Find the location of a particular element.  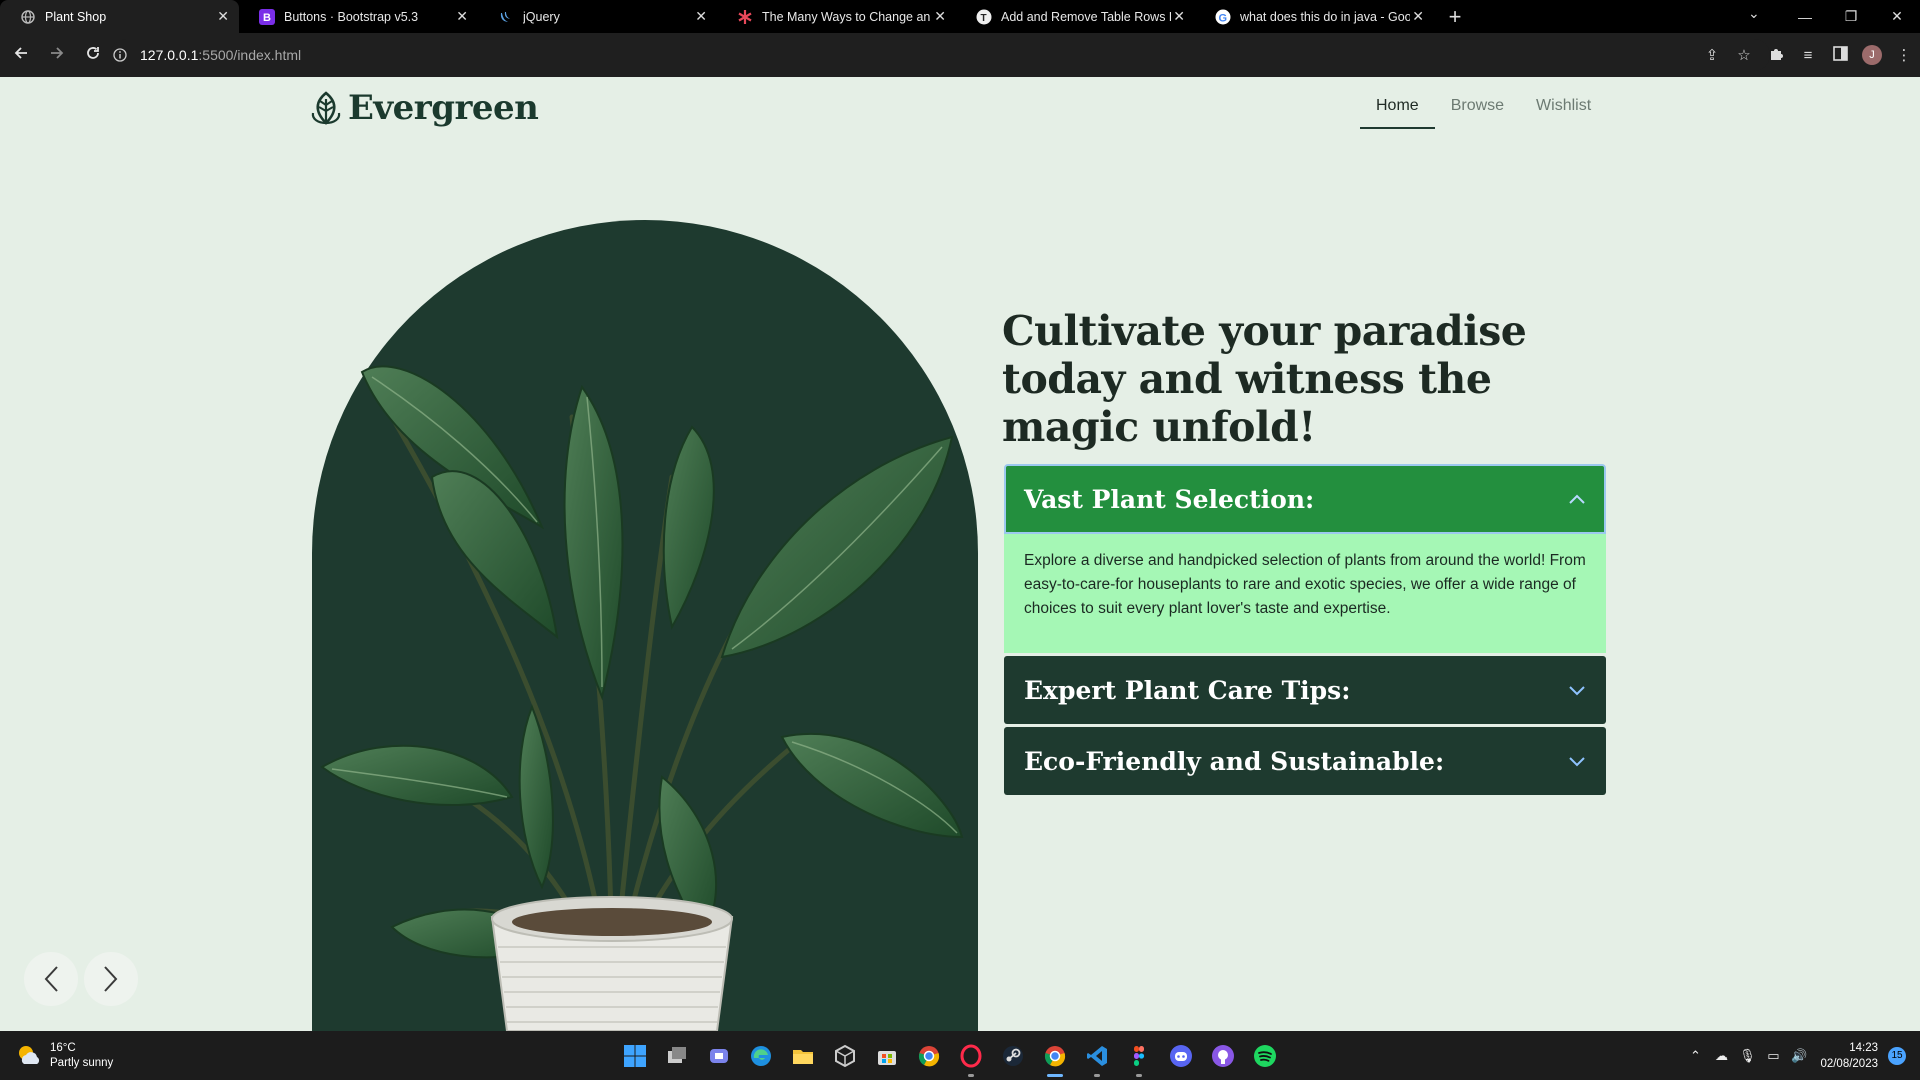

tab-bootstrap: B Buttons · Bootstrap v5.3 ✕ is located at coordinates (358, 16).